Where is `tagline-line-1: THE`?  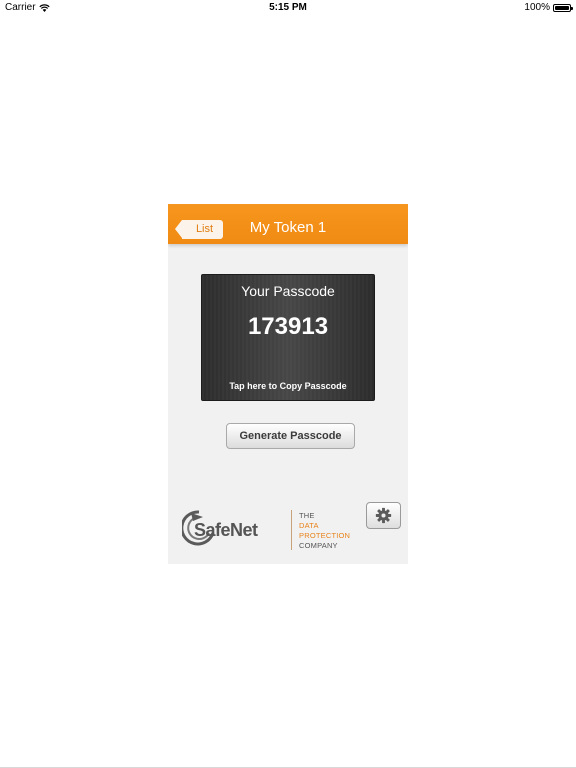
tagline-line-1: THE is located at coordinates (307, 515).